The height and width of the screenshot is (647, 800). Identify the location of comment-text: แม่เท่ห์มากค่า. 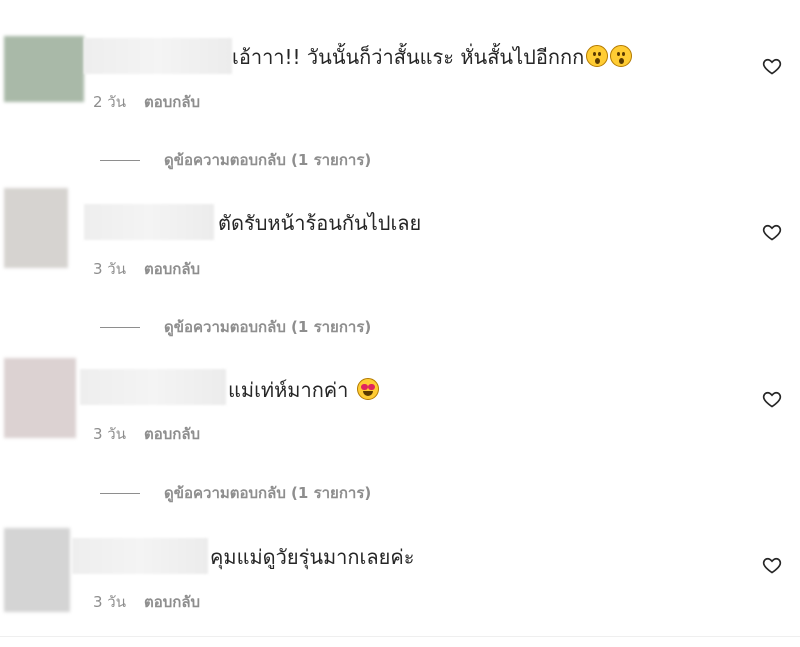
(303, 390).